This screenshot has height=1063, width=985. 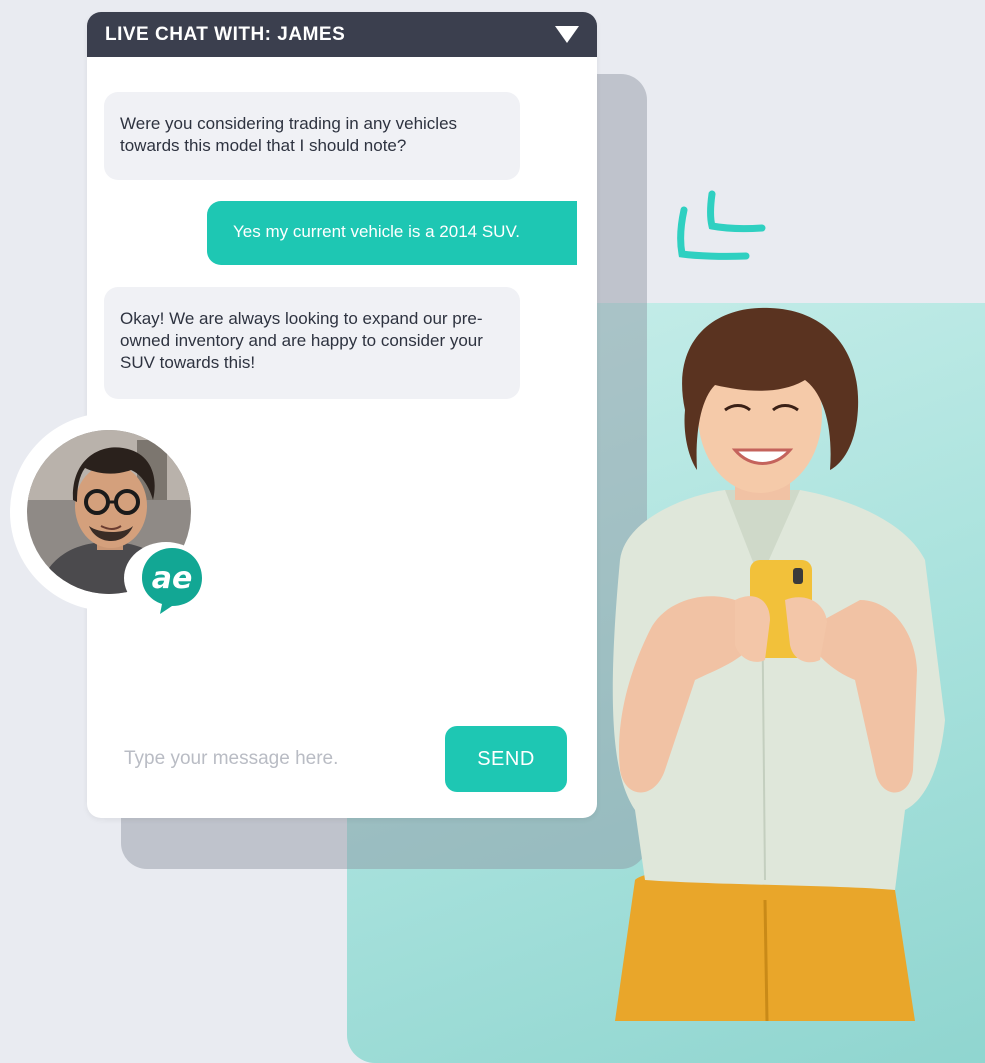 I want to click on user-message: Yes my current vehicle is a 2014 SUV., so click(x=392, y=233).